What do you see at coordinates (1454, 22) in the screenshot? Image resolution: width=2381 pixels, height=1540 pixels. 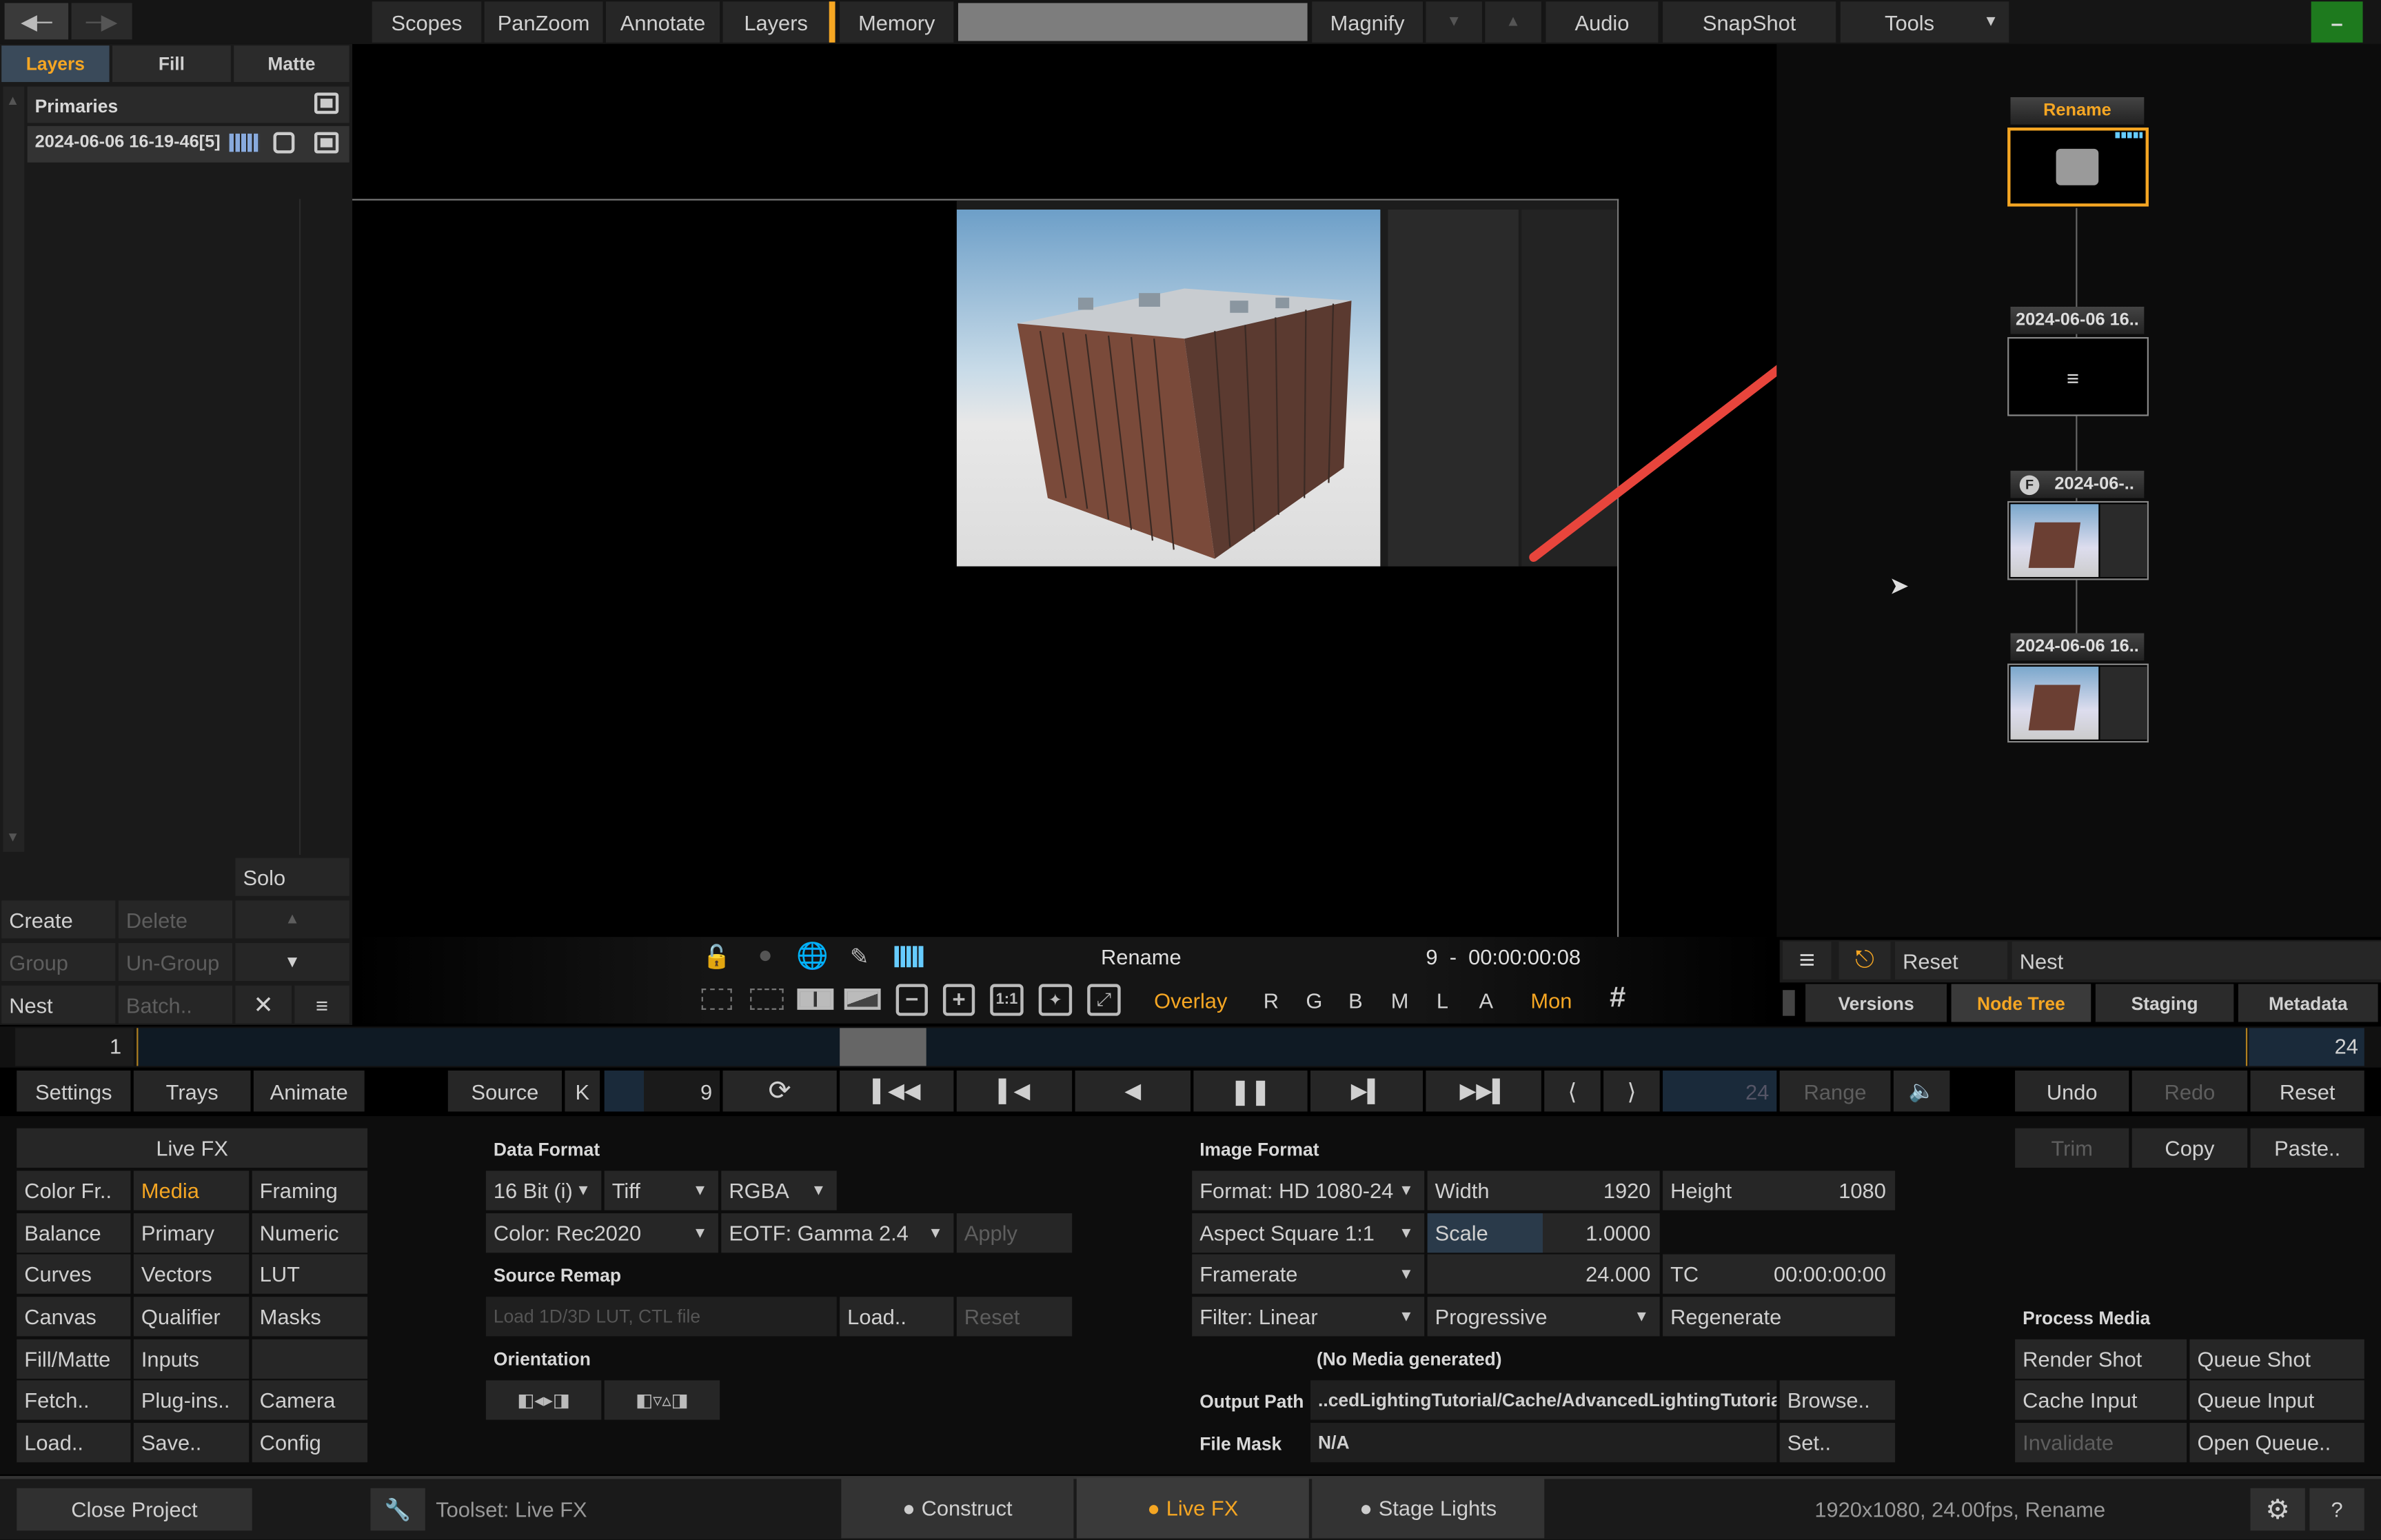 I see `magnify-down-button: ▼` at bounding box center [1454, 22].